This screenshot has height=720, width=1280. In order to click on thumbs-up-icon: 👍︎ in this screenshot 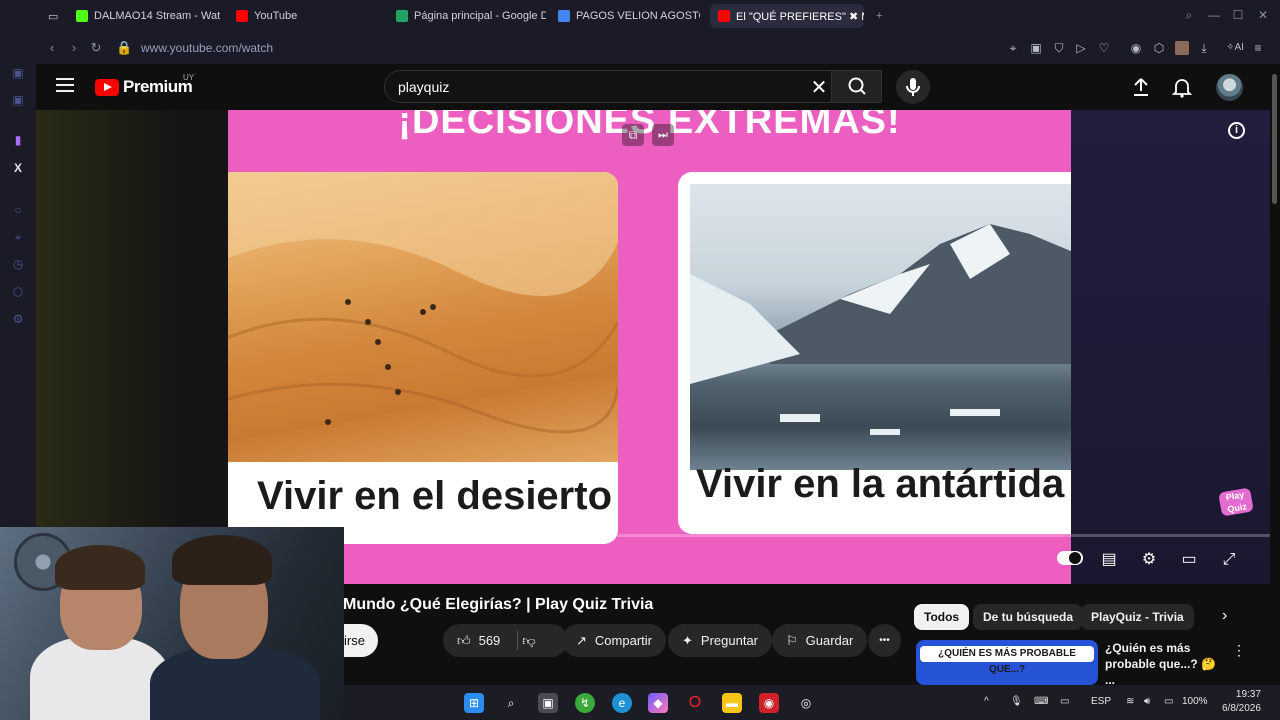, I will do `click(464, 640)`.